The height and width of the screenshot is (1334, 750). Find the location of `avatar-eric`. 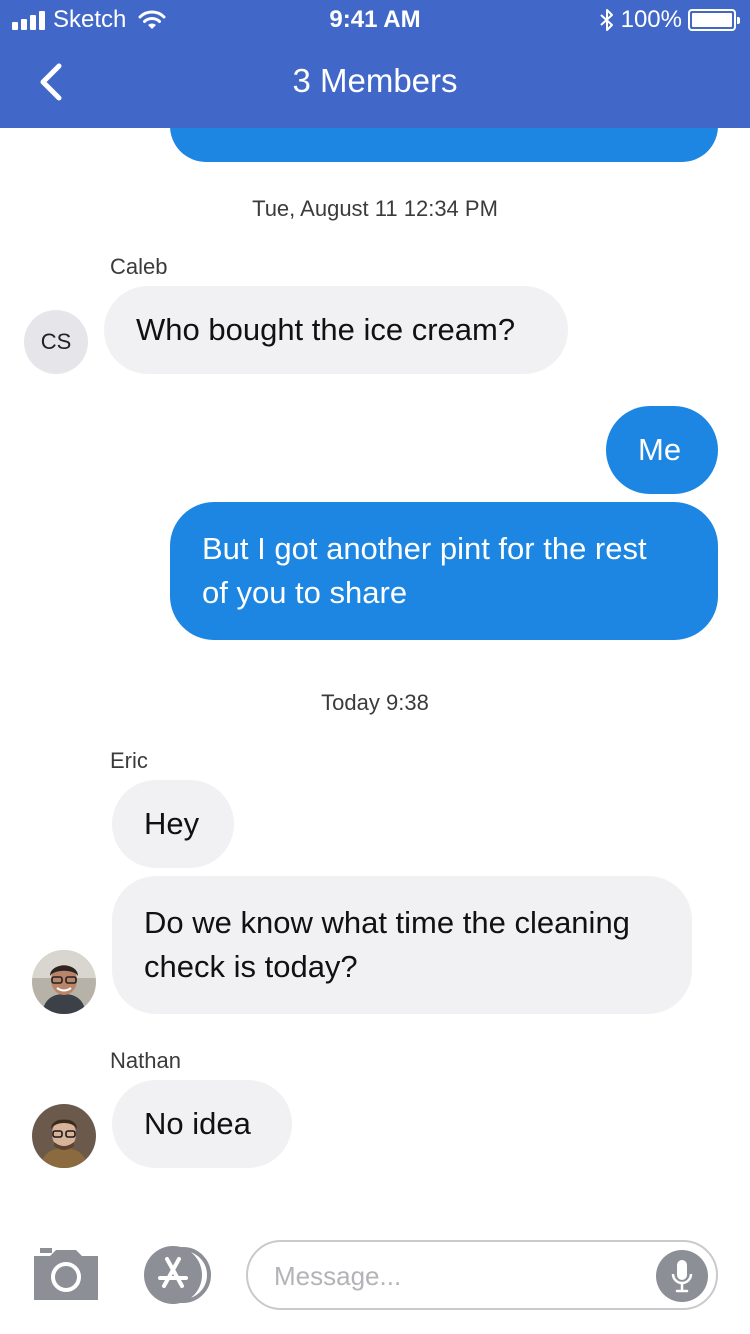

avatar-eric is located at coordinates (64, 982).